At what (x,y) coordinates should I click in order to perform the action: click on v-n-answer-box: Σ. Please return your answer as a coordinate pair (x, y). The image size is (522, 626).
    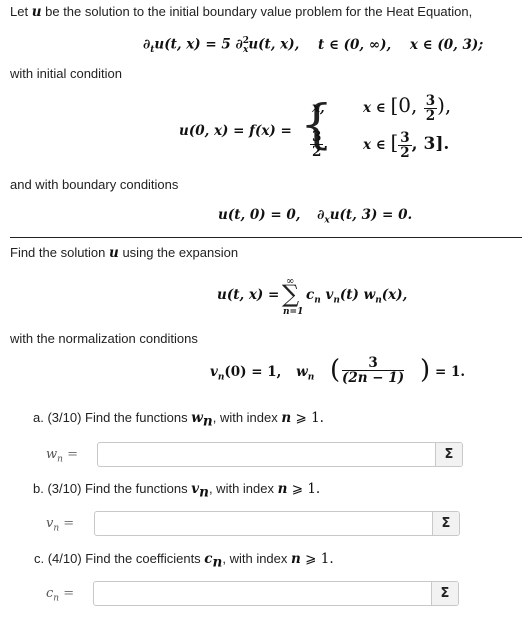
    Looking at the image, I should click on (277, 523).